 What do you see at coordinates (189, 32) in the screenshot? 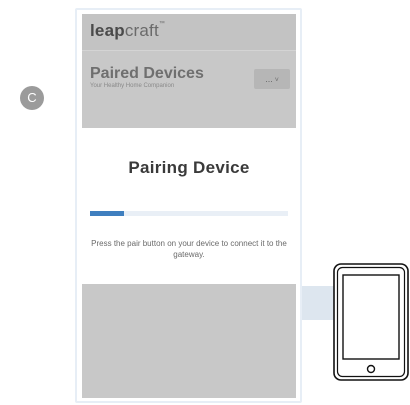
I see `app-header: leapcraft™` at bounding box center [189, 32].